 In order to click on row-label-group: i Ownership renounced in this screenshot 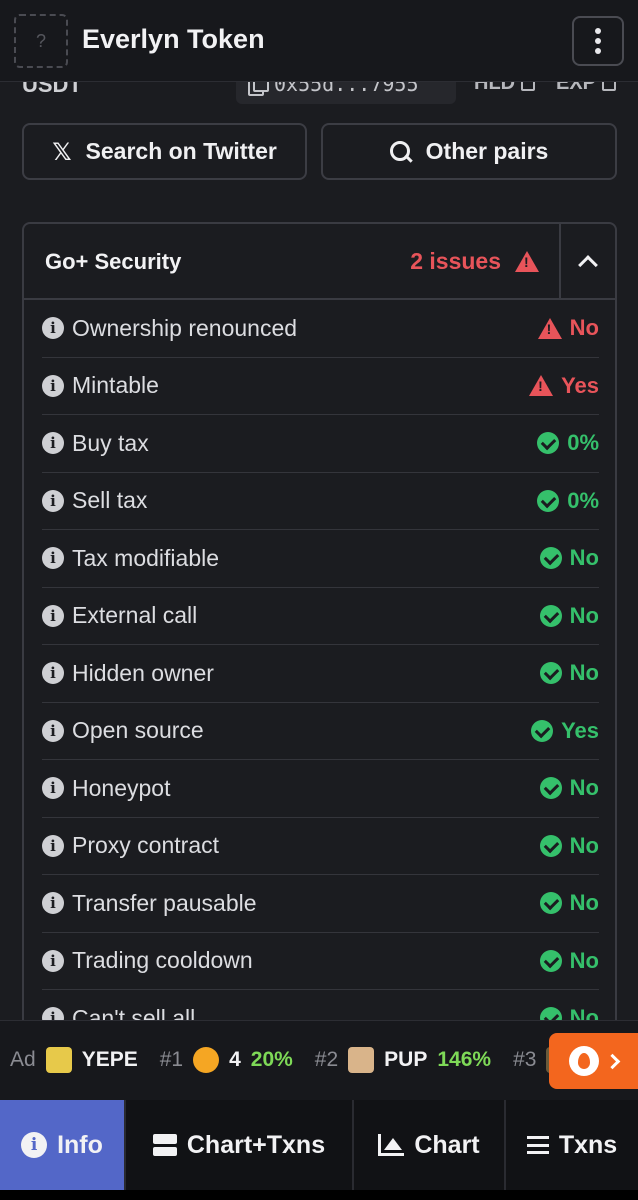, I will do `click(169, 328)`.